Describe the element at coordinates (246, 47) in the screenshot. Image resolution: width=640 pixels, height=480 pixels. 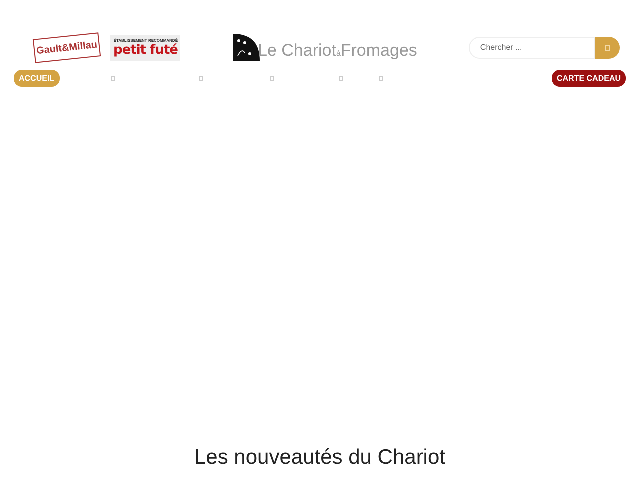
I see `logo-icon` at that location.